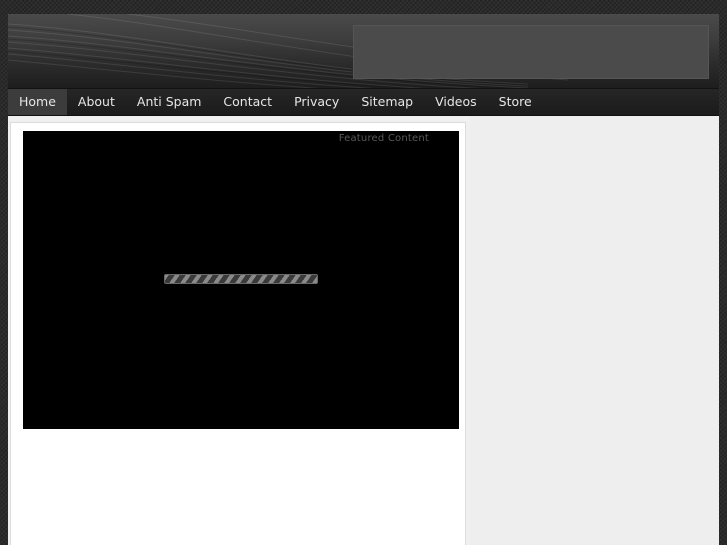 The height and width of the screenshot is (545, 727). What do you see at coordinates (96, 102) in the screenshot?
I see `nav-item-about: About` at bounding box center [96, 102].